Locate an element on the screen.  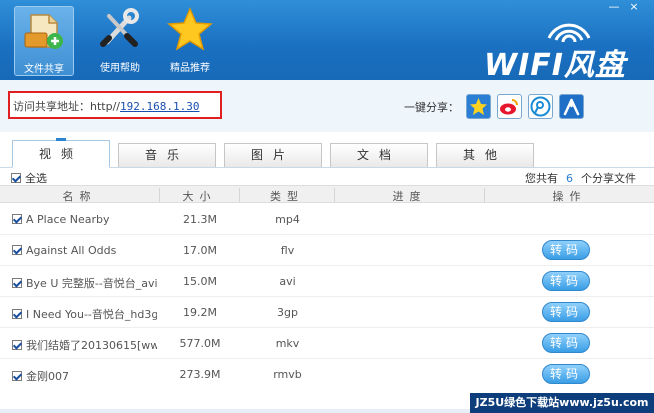
col-progress: 进度 is located at coordinates (410, 195).